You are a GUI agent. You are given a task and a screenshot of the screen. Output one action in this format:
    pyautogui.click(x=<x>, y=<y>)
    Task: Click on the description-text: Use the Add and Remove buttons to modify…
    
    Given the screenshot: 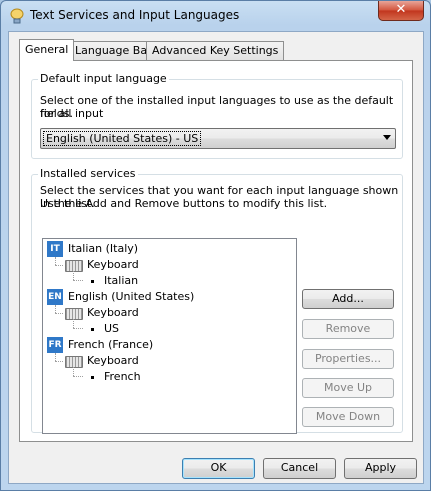 What is the action you would take?
    pyautogui.click(x=184, y=203)
    